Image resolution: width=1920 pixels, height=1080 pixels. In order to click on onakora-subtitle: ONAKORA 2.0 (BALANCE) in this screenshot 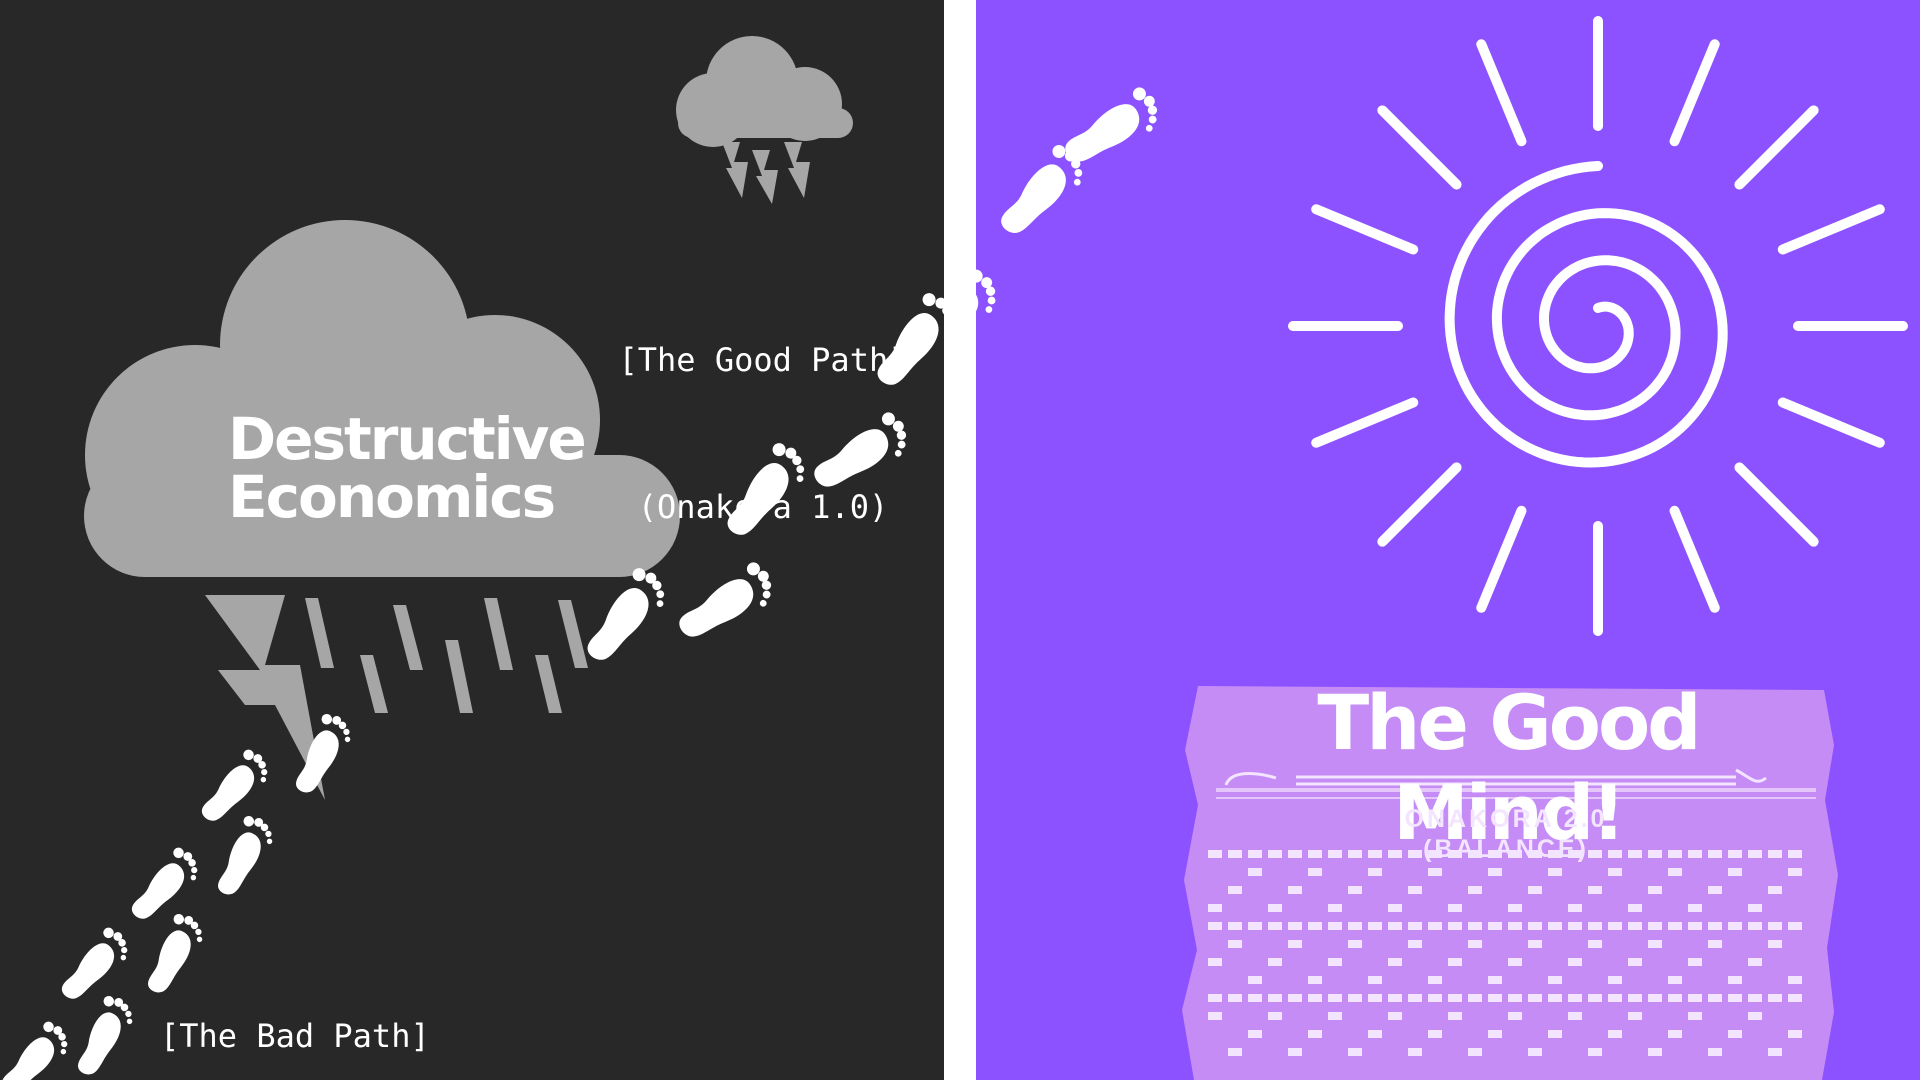, I will do `click(1506, 834)`.